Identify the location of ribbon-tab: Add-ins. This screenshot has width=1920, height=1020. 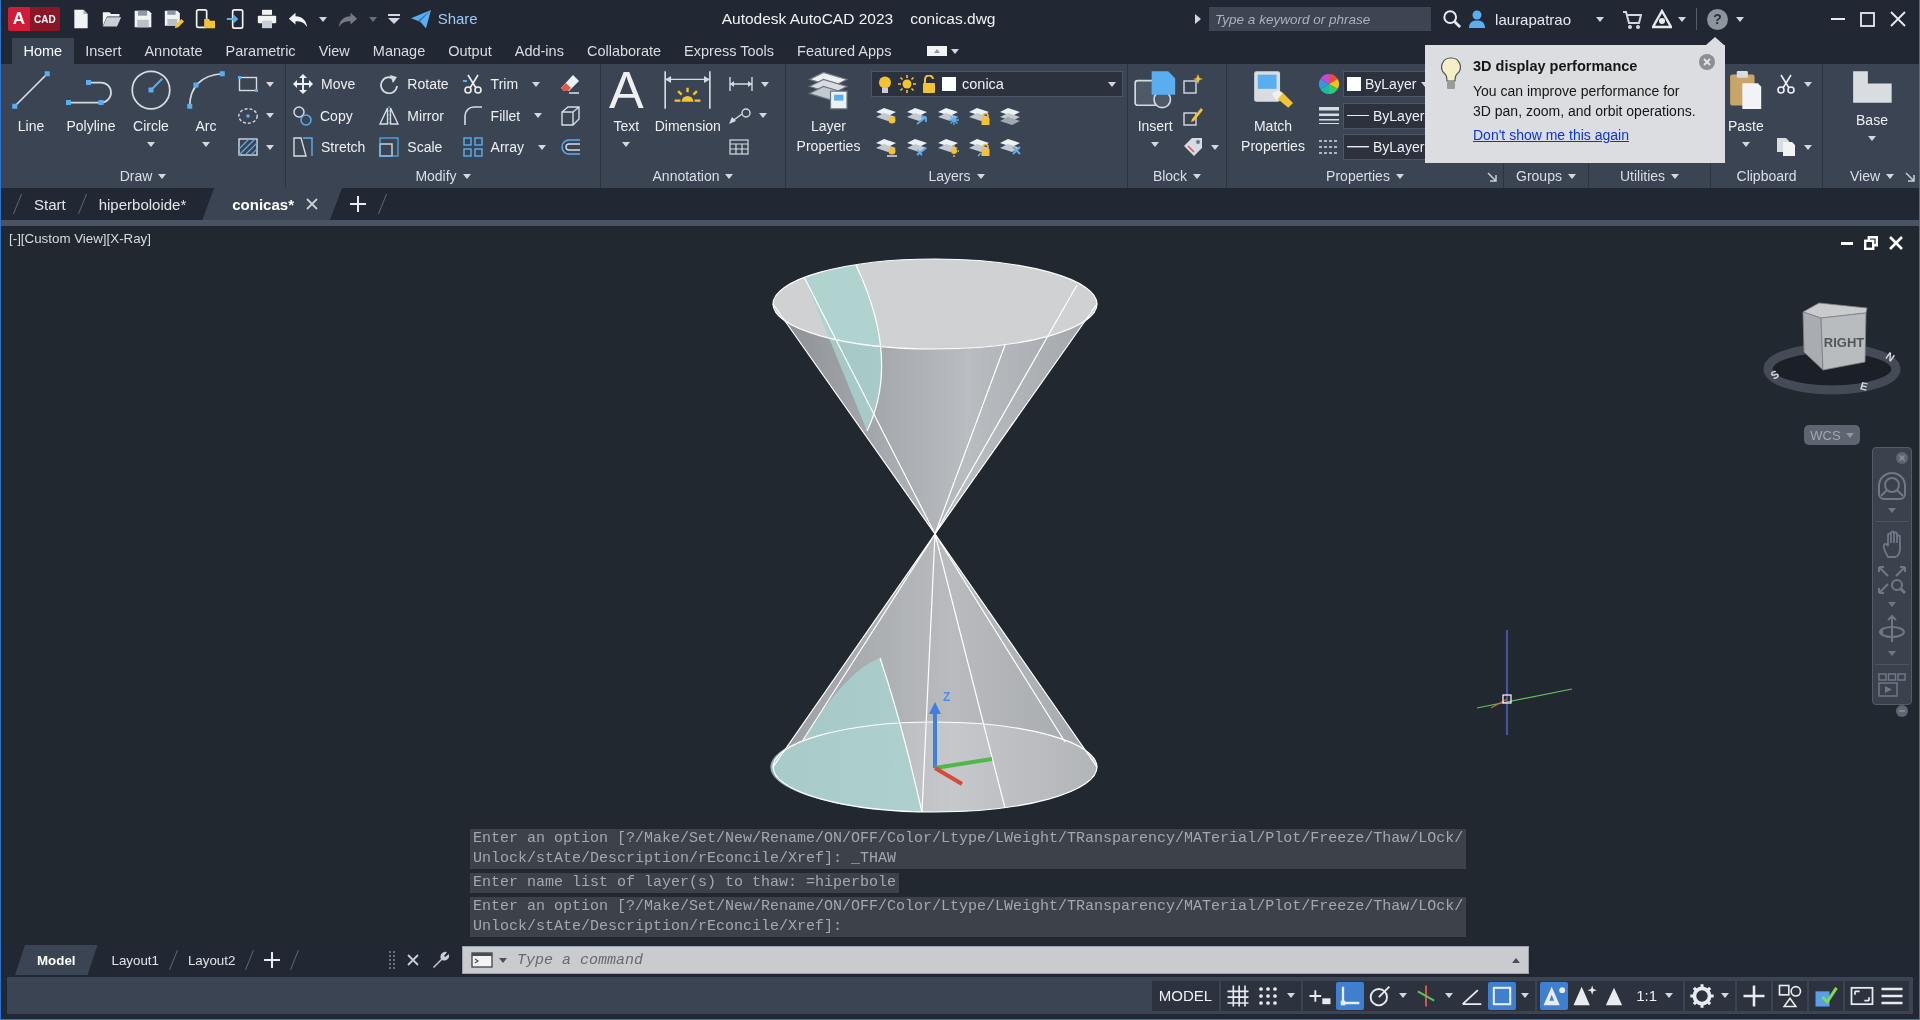
(539, 51).